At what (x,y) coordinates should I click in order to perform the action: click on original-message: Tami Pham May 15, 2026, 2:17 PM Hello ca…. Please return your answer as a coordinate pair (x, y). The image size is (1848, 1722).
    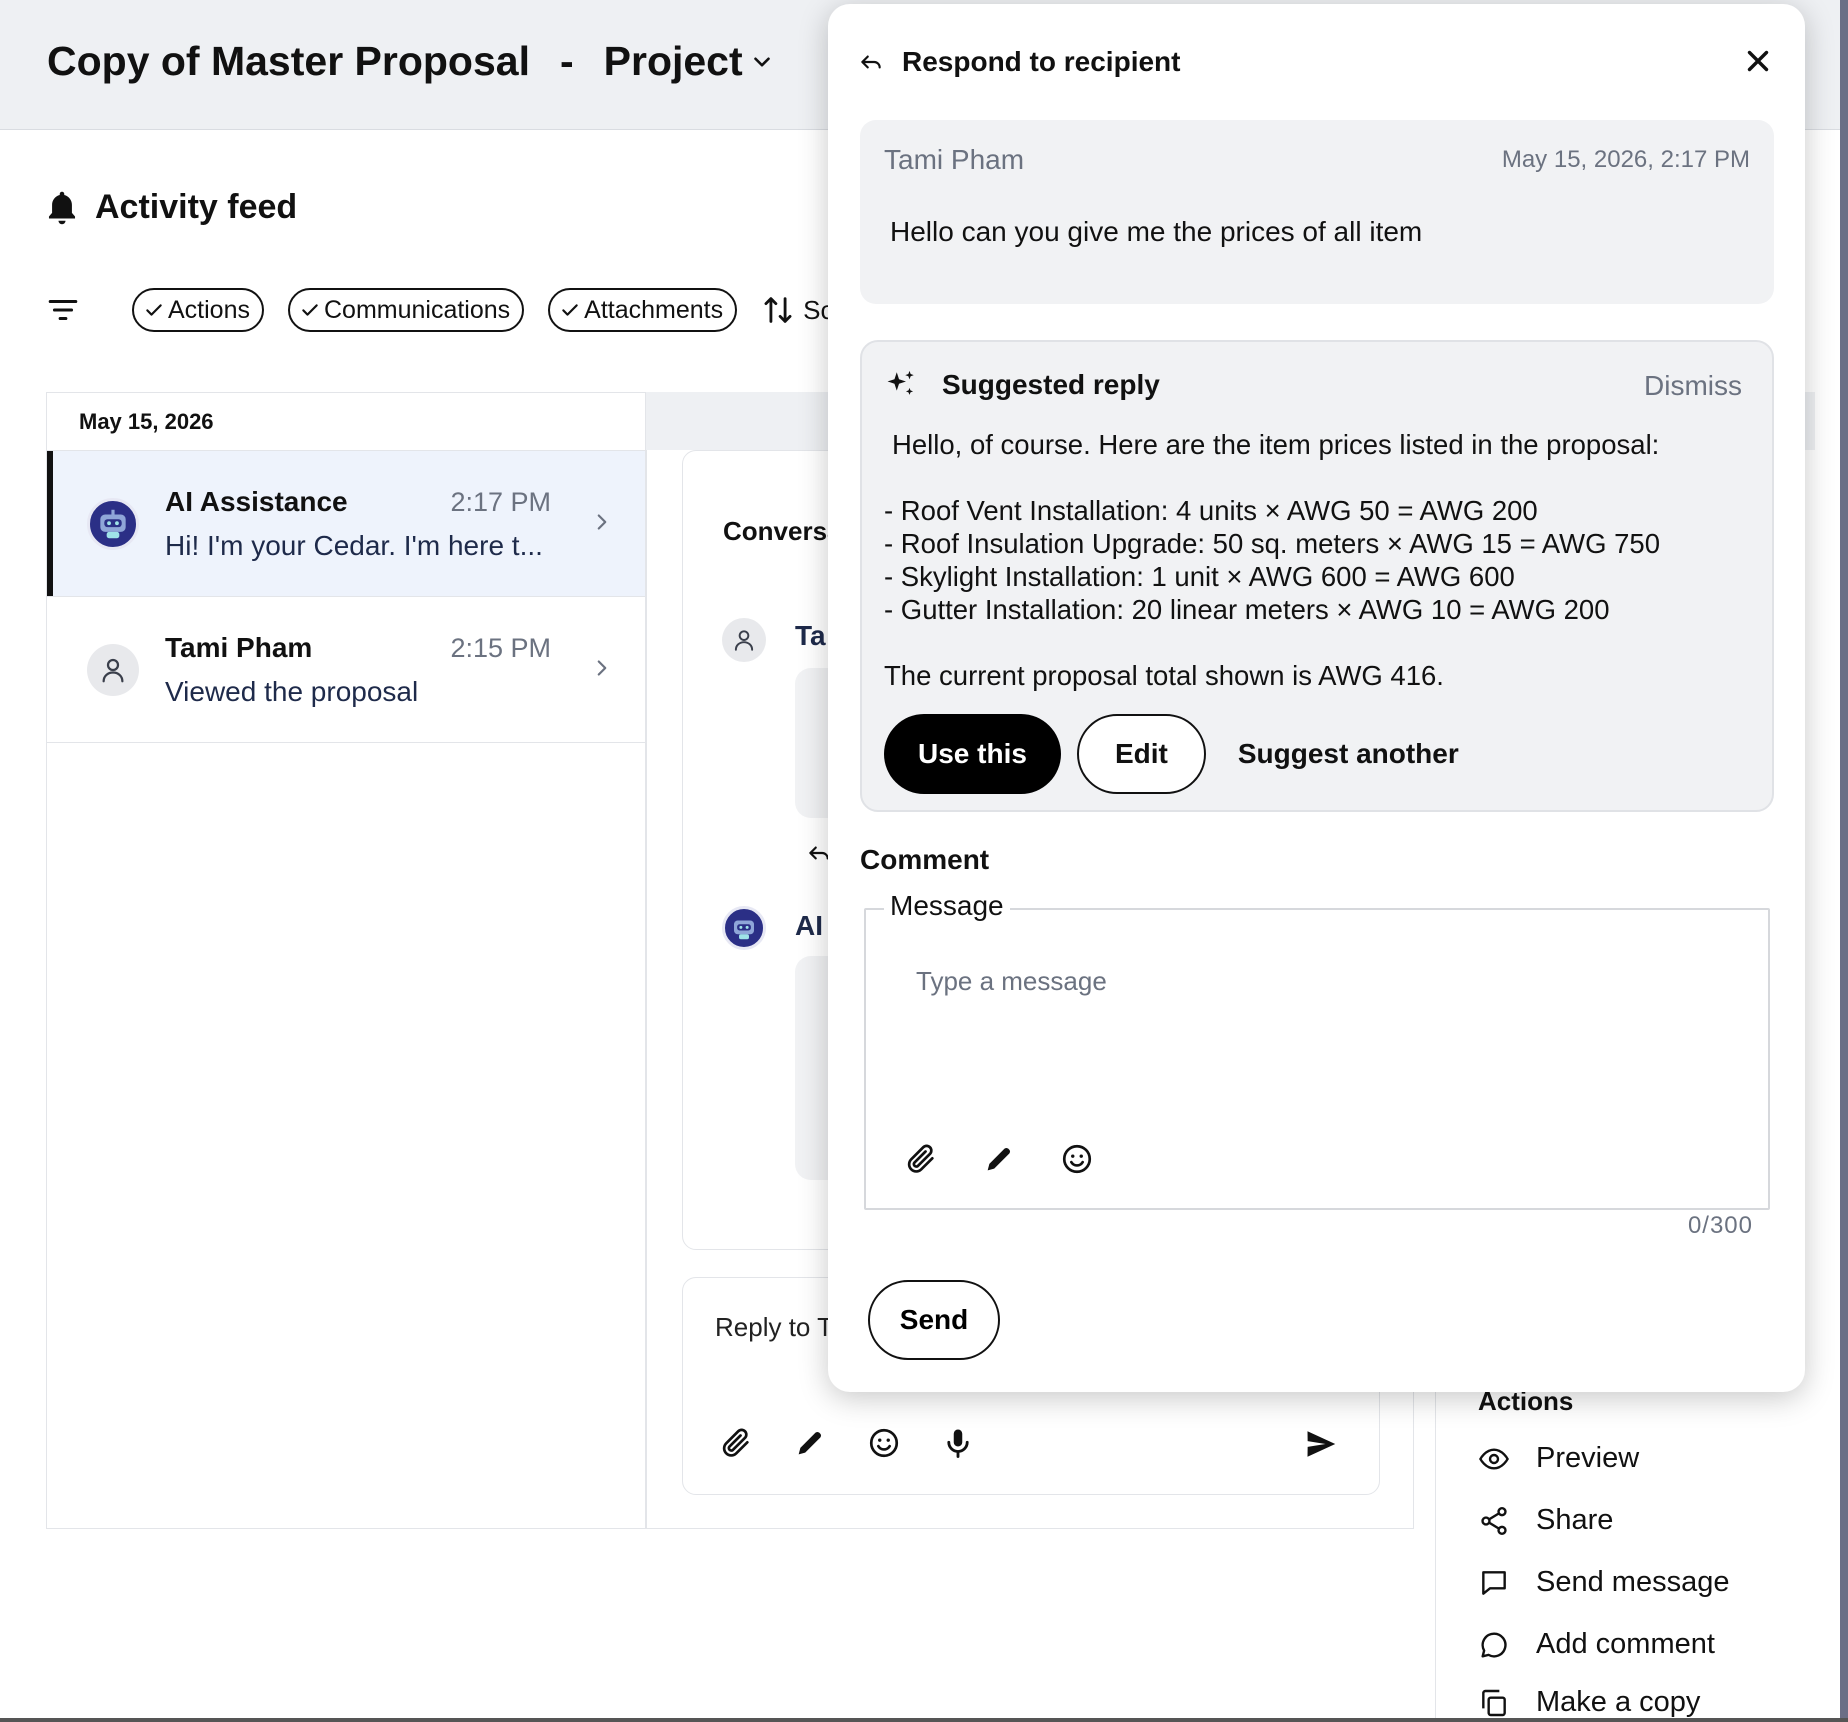
    Looking at the image, I should click on (1317, 212).